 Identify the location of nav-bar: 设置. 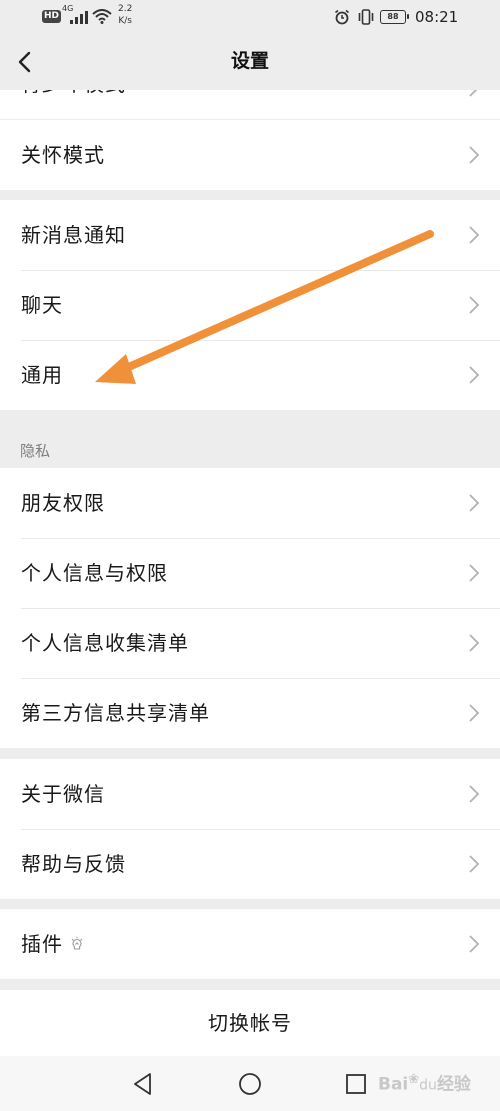
(250, 62).